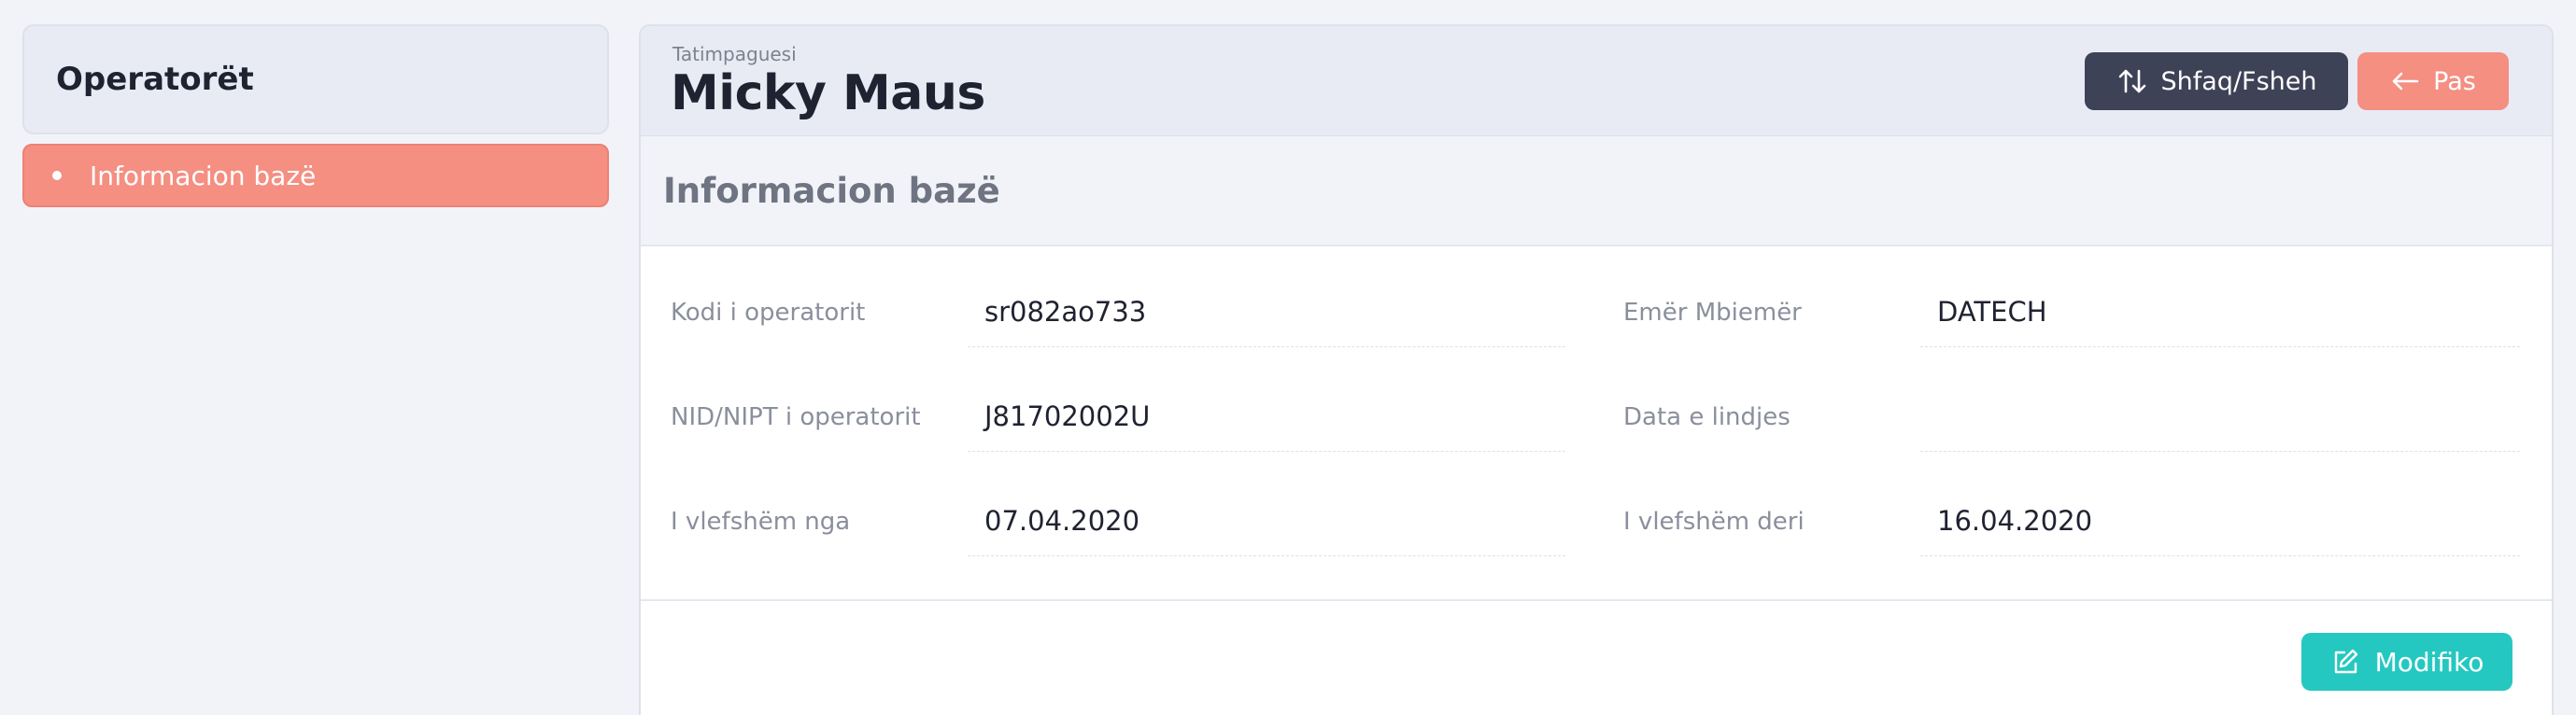  I want to click on full-name-value: DATECH, so click(2220, 318).